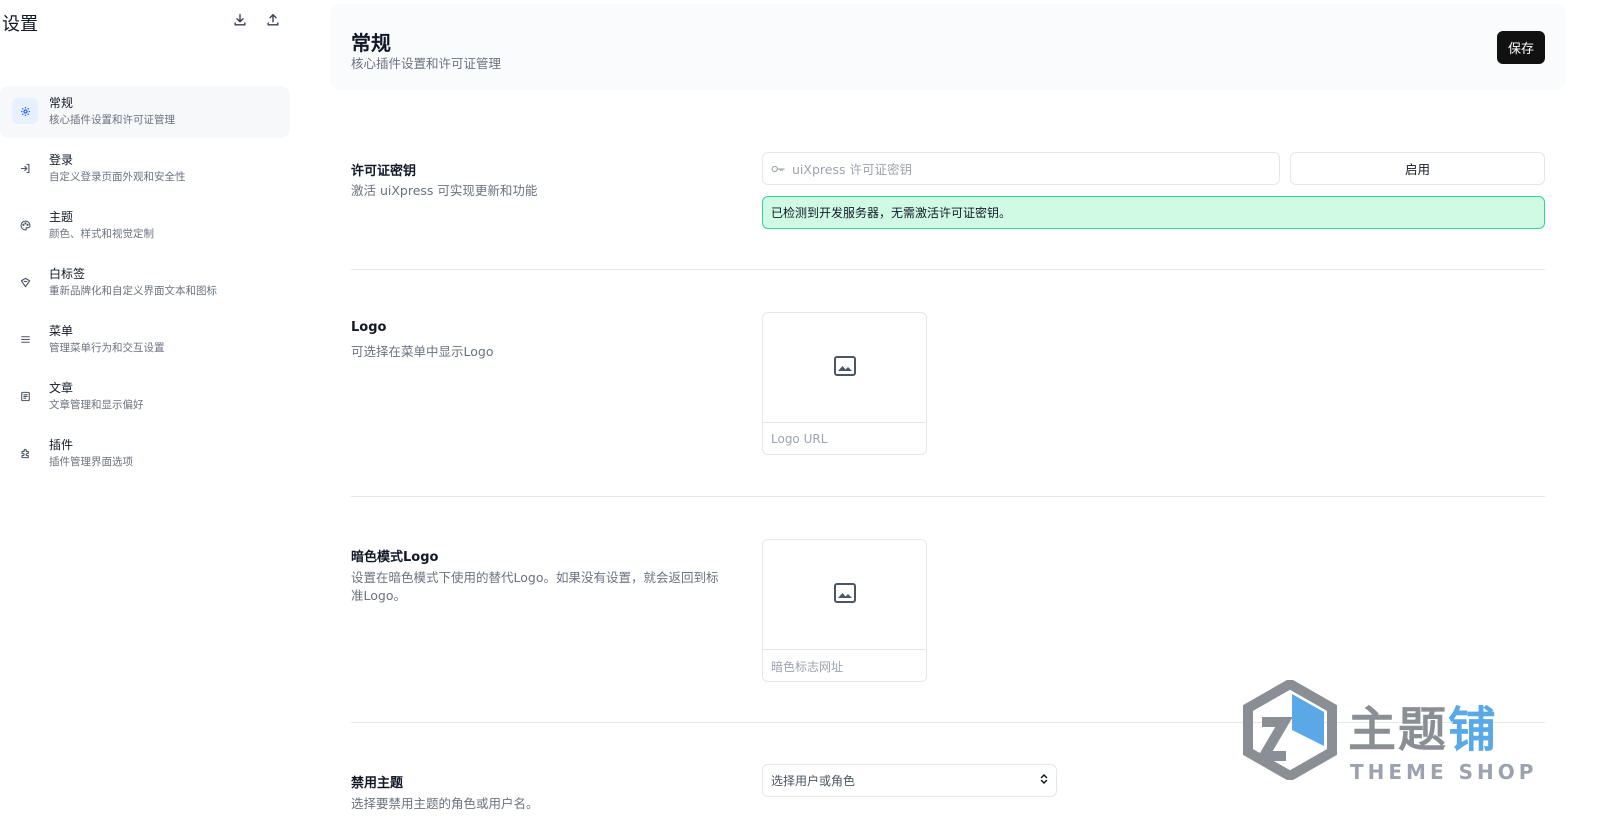  Describe the element at coordinates (61, 331) in the screenshot. I see `sidebar-item-label: 菜单` at that location.